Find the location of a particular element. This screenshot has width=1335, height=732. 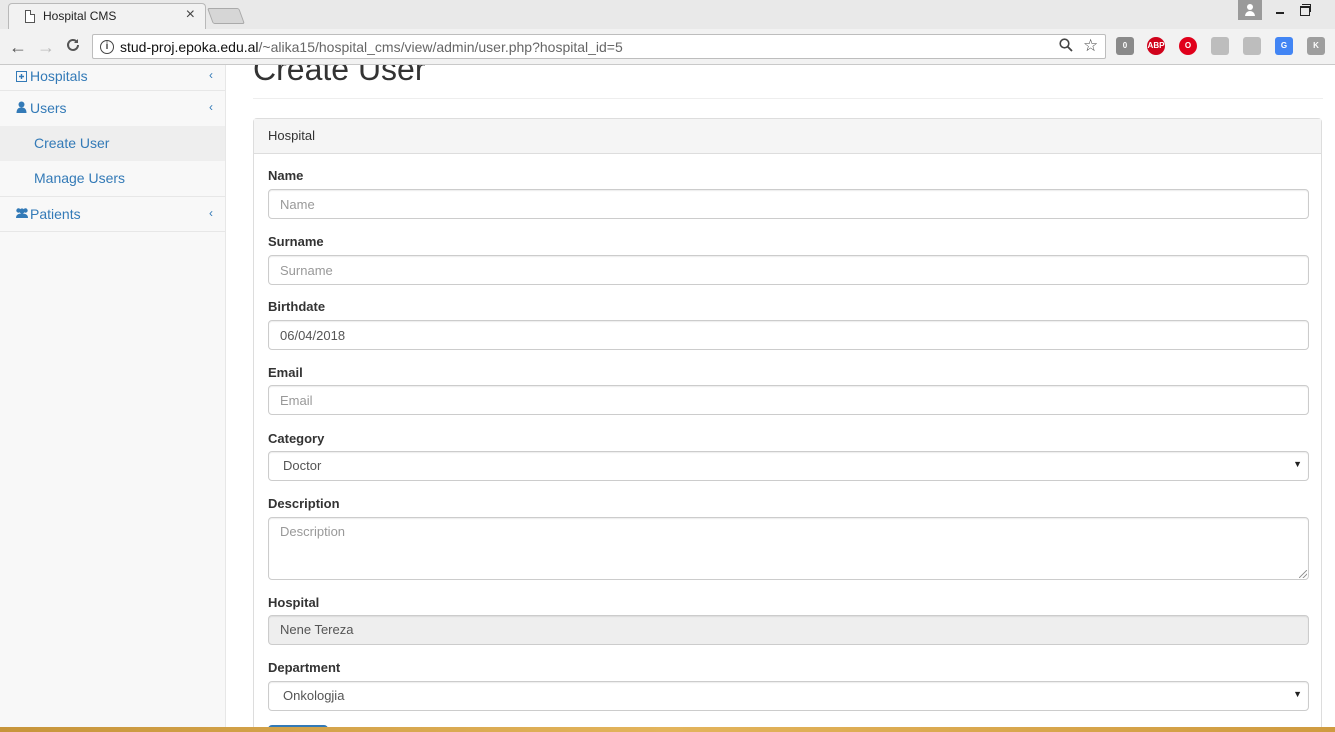

panel-heading: Hospital is located at coordinates (787, 136).